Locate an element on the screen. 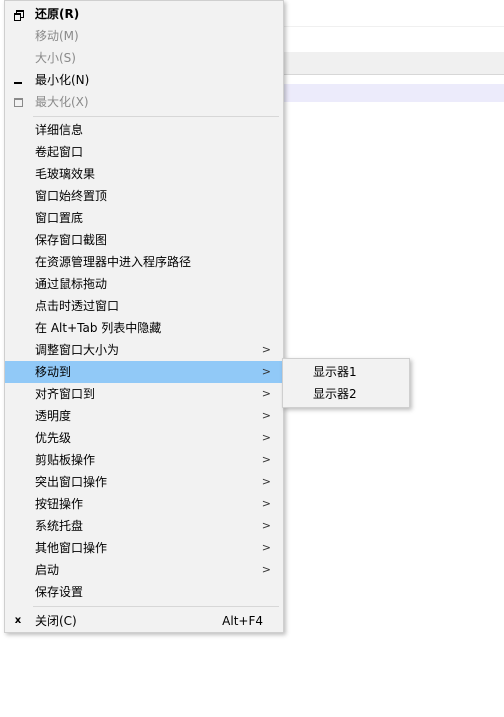 Image resolution: width=504 pixels, height=717 pixels. move-to-submenu: 显示器1 显示器2 is located at coordinates (346, 383).